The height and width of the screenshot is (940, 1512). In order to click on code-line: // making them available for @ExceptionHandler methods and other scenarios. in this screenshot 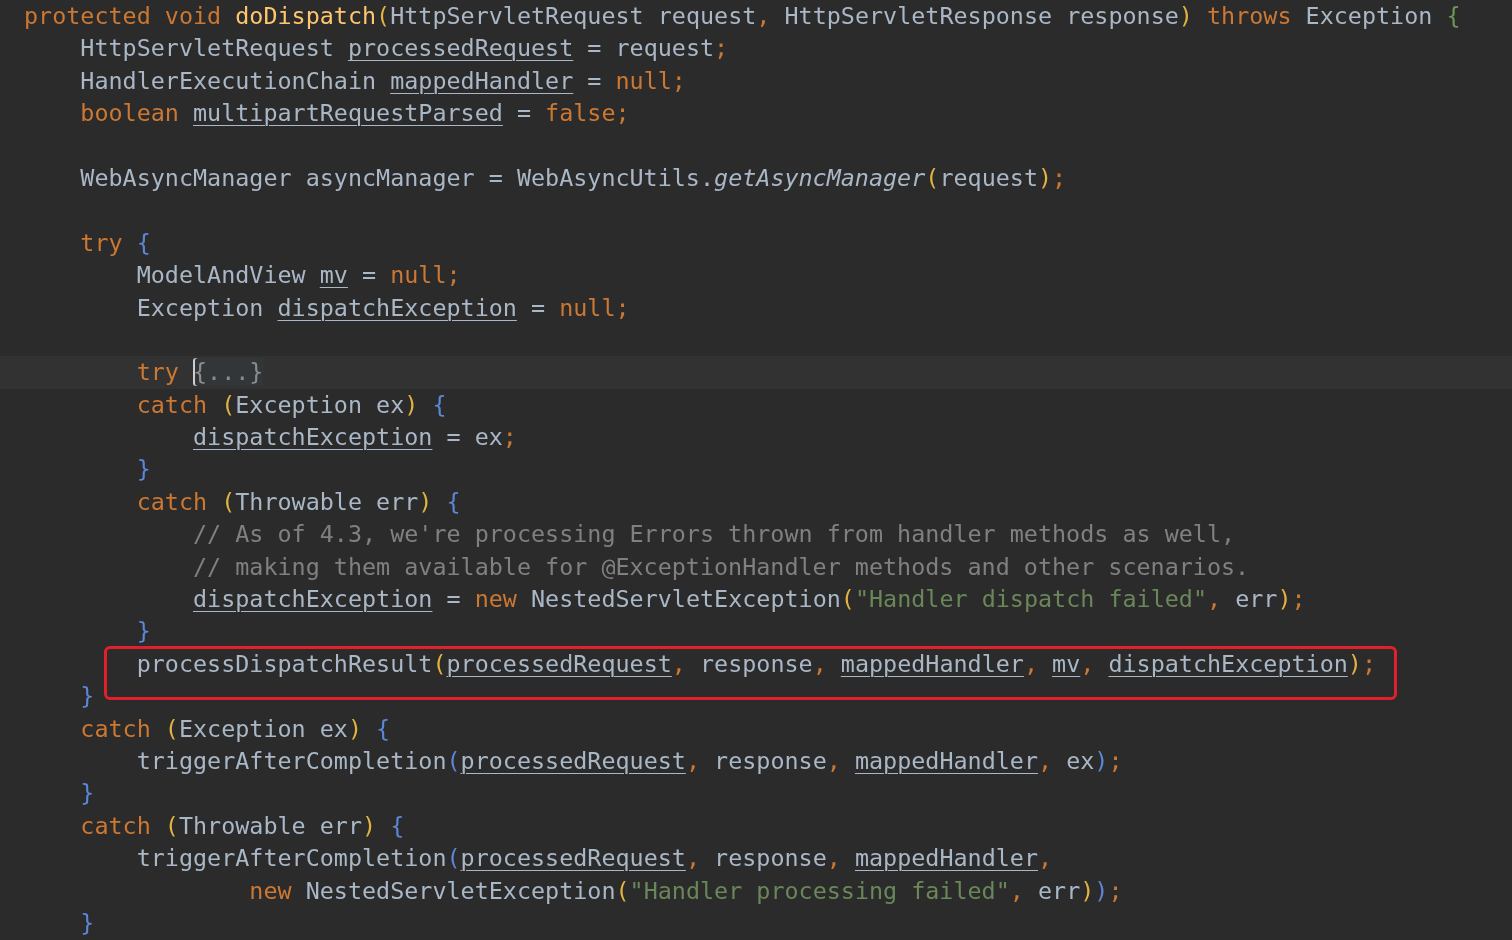, I will do `click(721, 567)`.